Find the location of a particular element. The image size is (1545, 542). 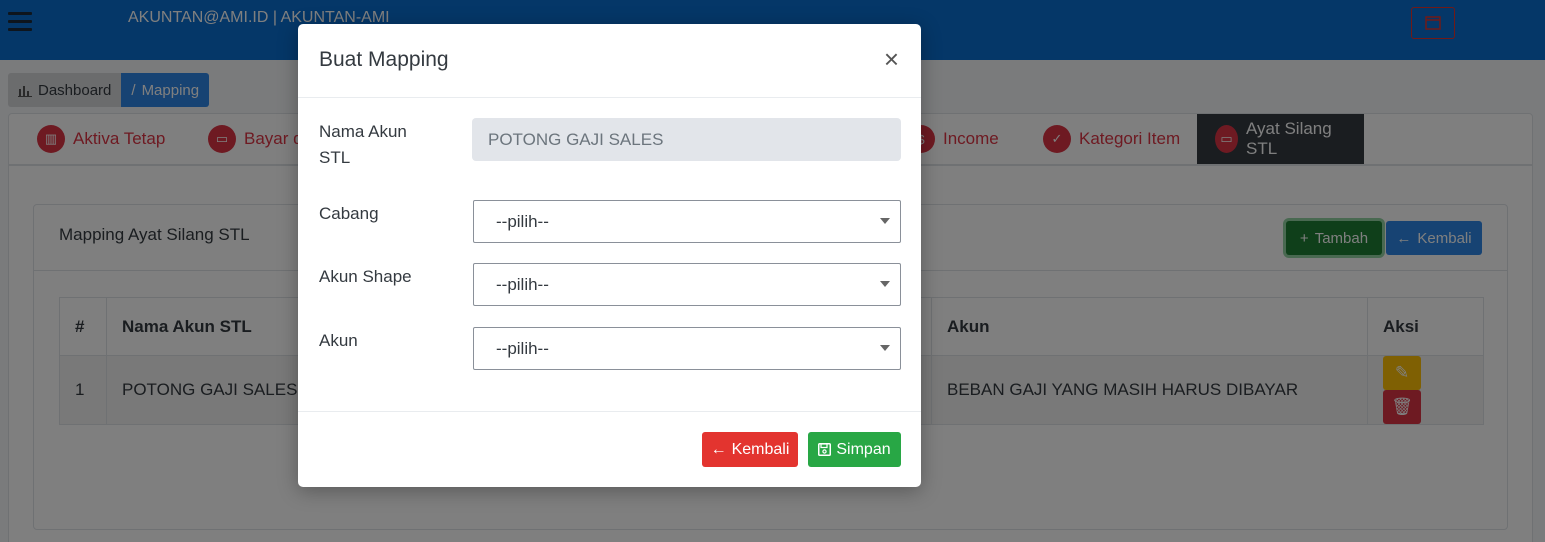

arrow-left-icon: ← is located at coordinates (718, 449).